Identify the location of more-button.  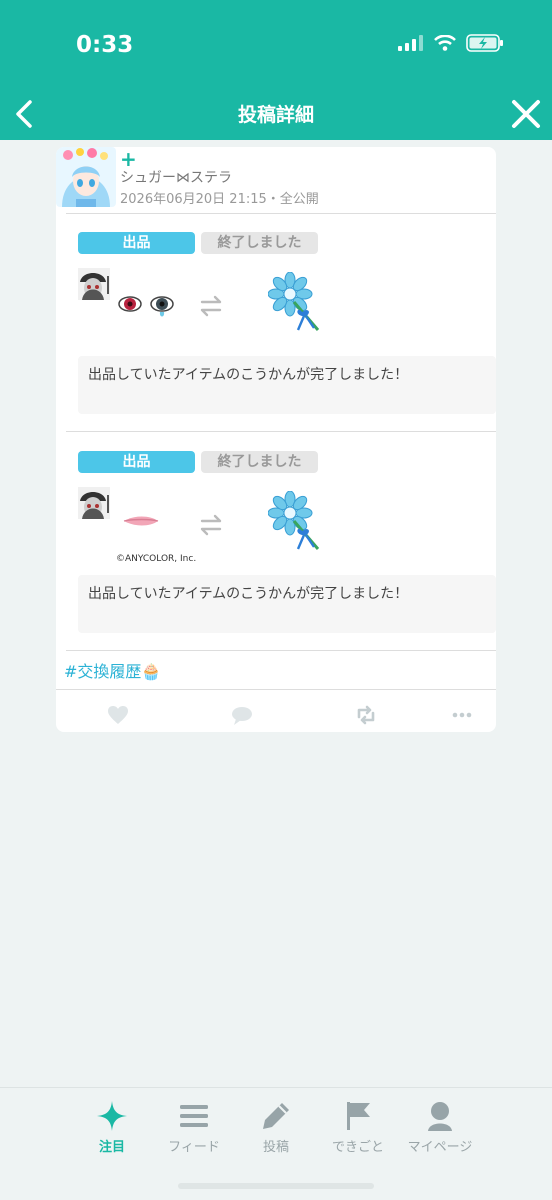
(462, 715).